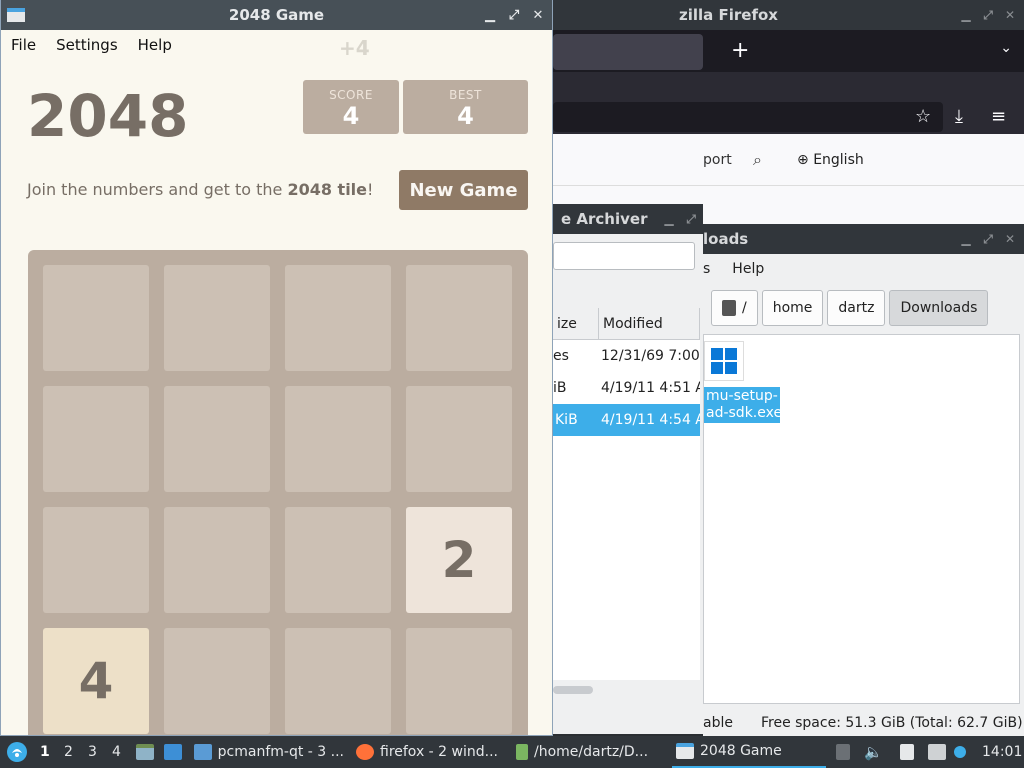 Image resolution: width=1024 pixels, height=768 pixels. Describe the element at coordinates (726, 239) in the screenshot. I see `file-manager-title: loads` at that location.